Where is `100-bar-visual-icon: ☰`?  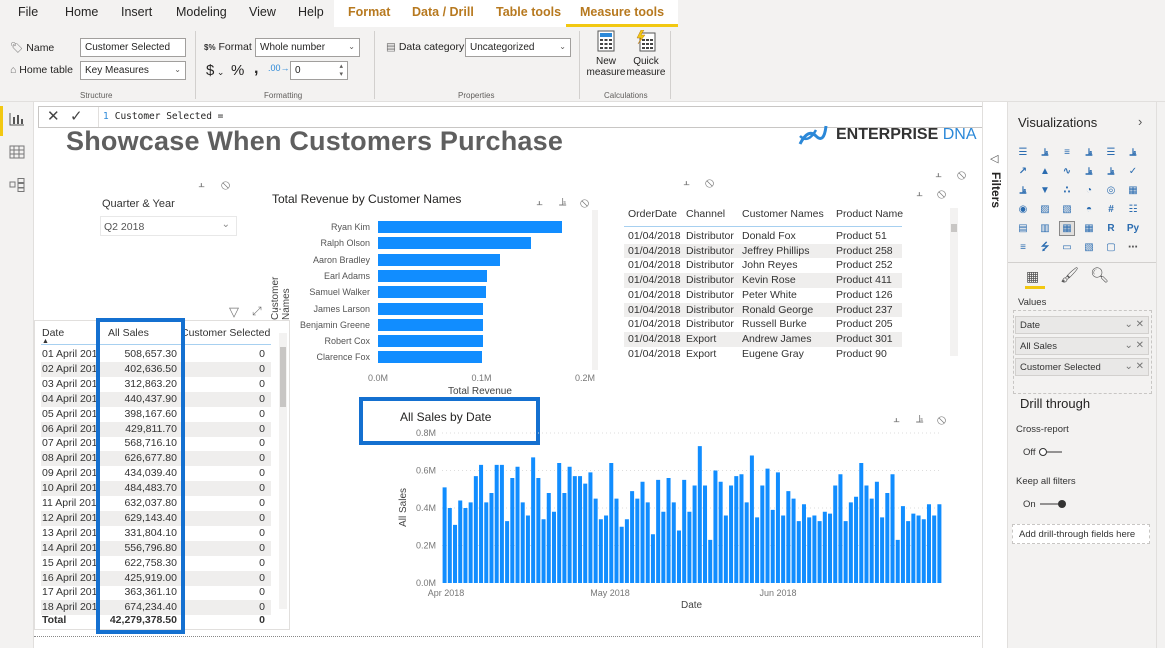
100-bar-visual-icon: ☰ is located at coordinates (1111, 152).